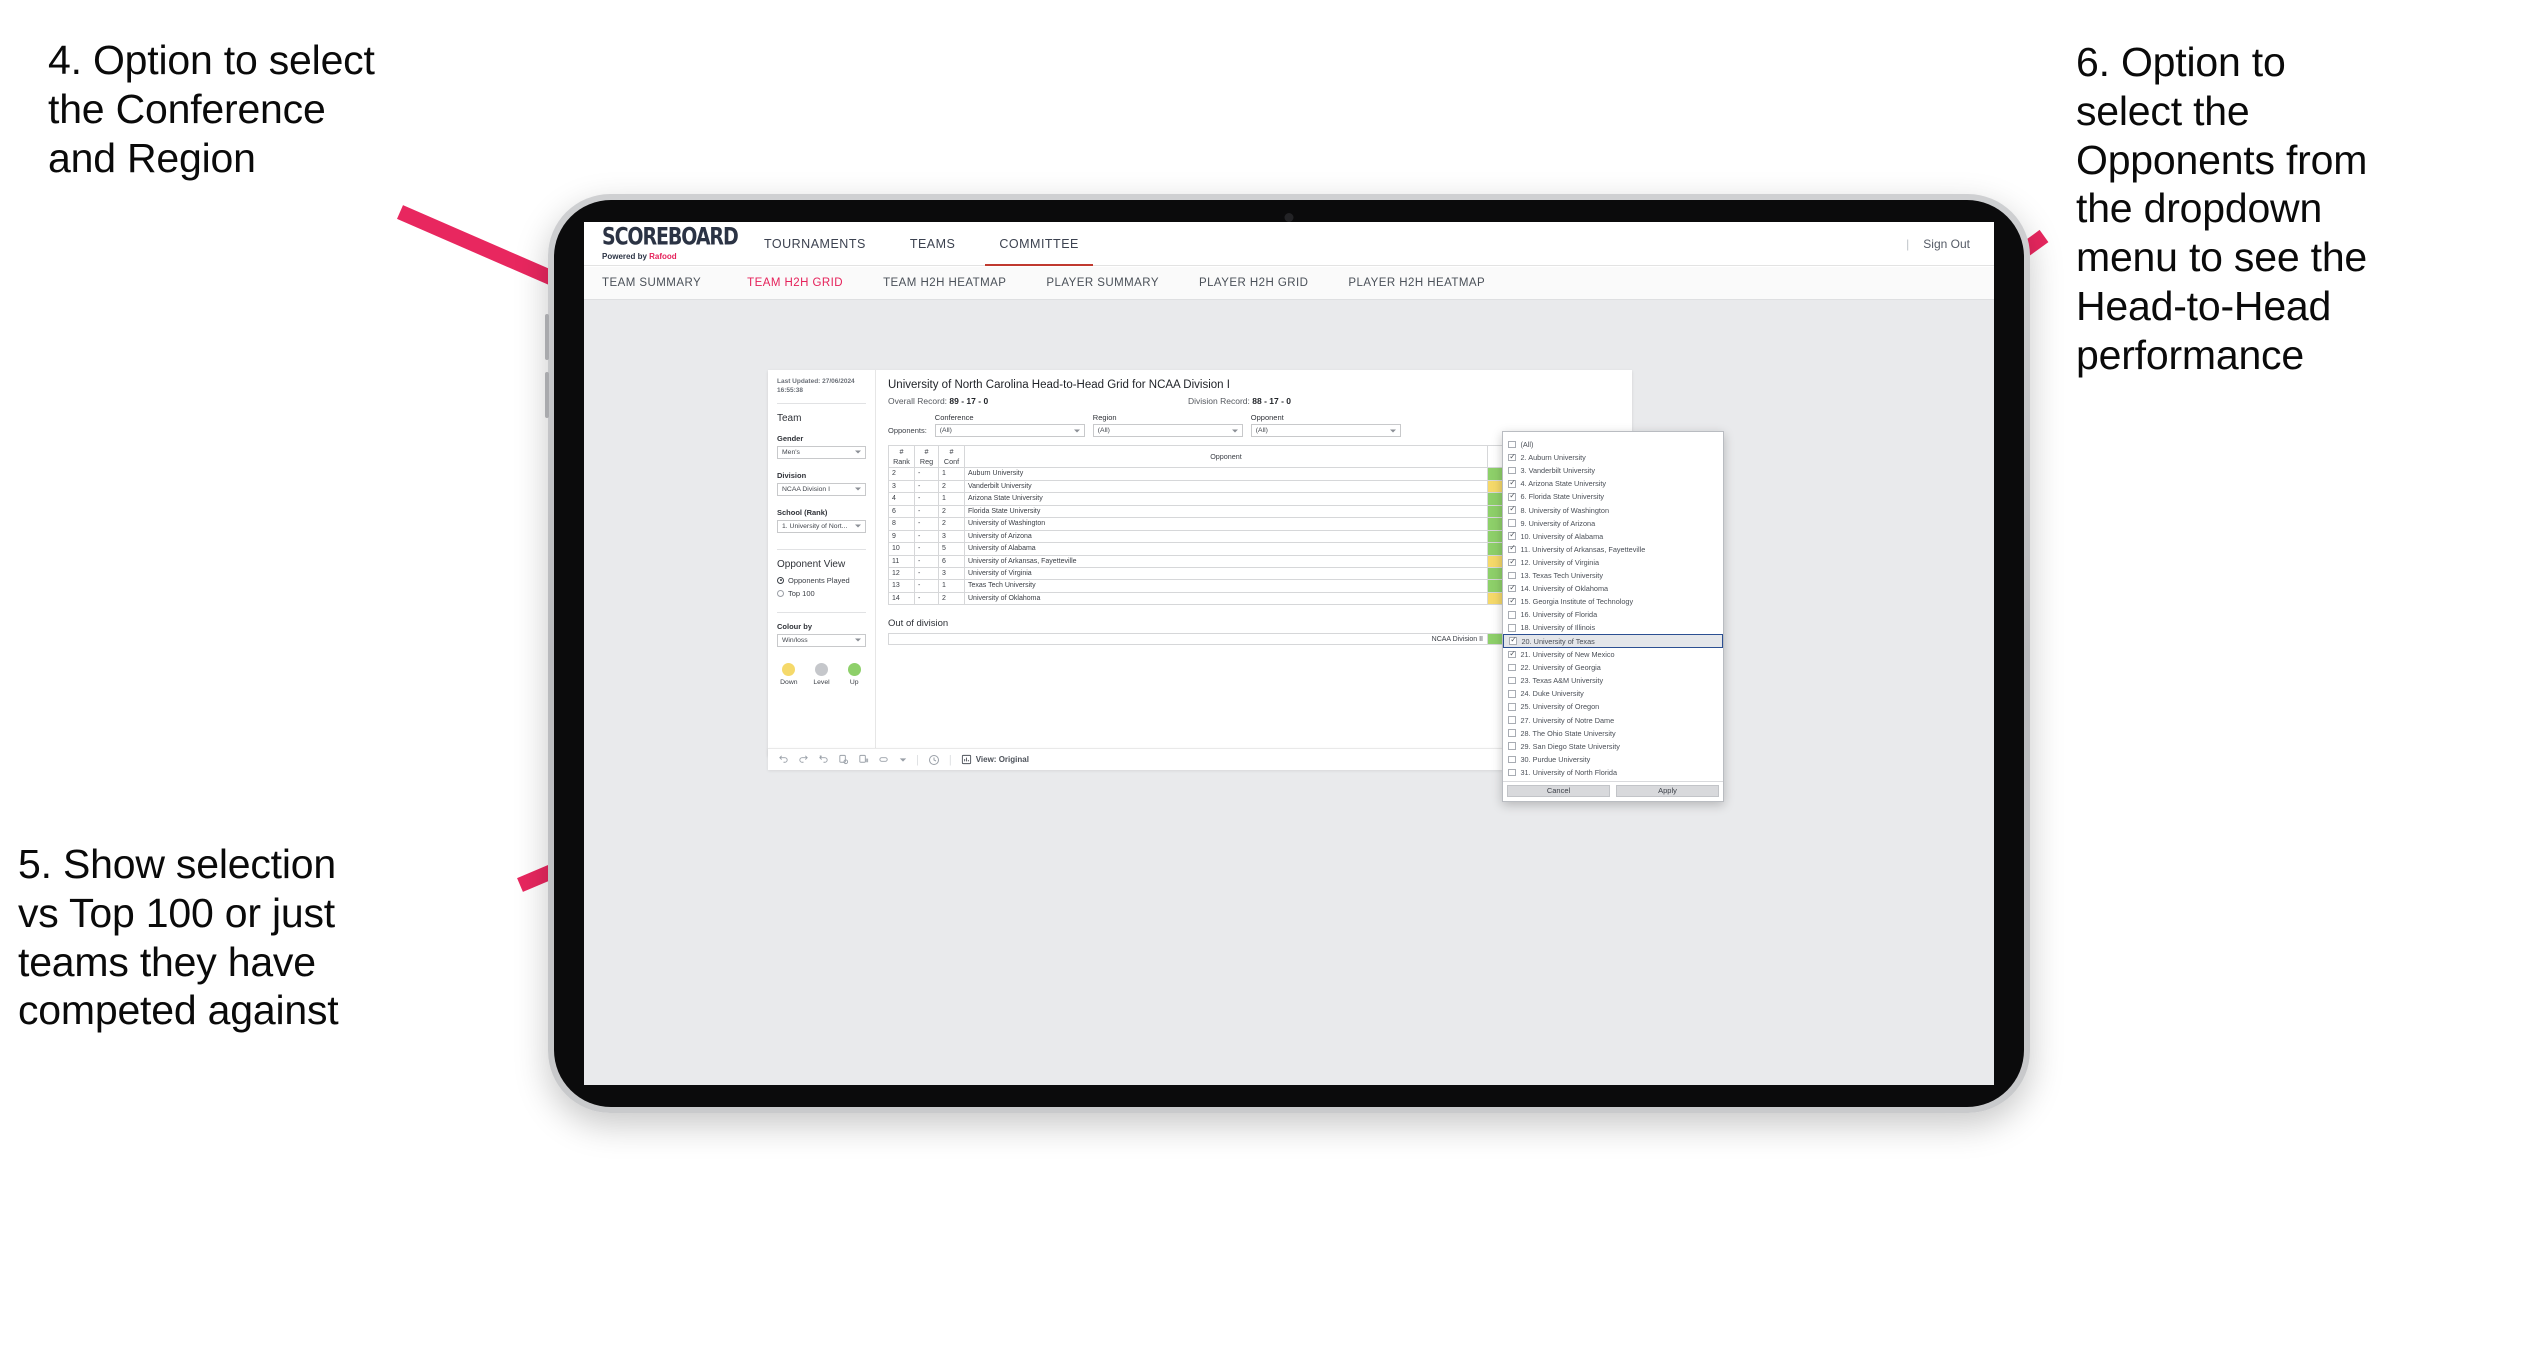 Image resolution: width=2533 pixels, height=1363 pixels. I want to click on opponent-option: 8. University of Washington, so click(1613, 509).